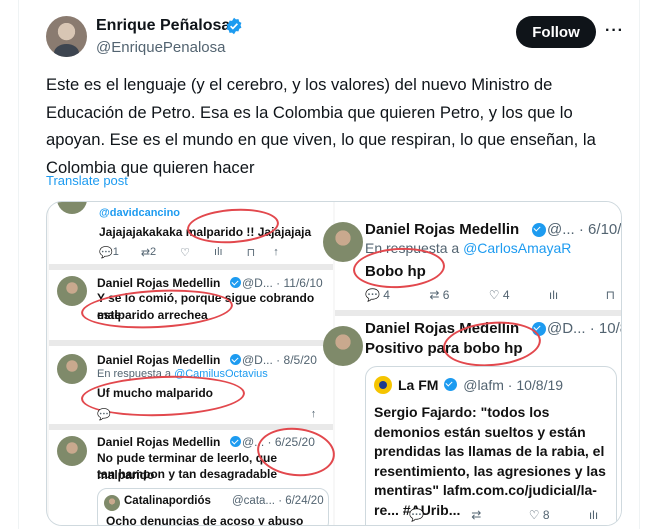 This screenshot has height=529, width=650. Describe the element at coordinates (418, 385) in the screenshot. I see `quote-name-text: La FM` at that location.